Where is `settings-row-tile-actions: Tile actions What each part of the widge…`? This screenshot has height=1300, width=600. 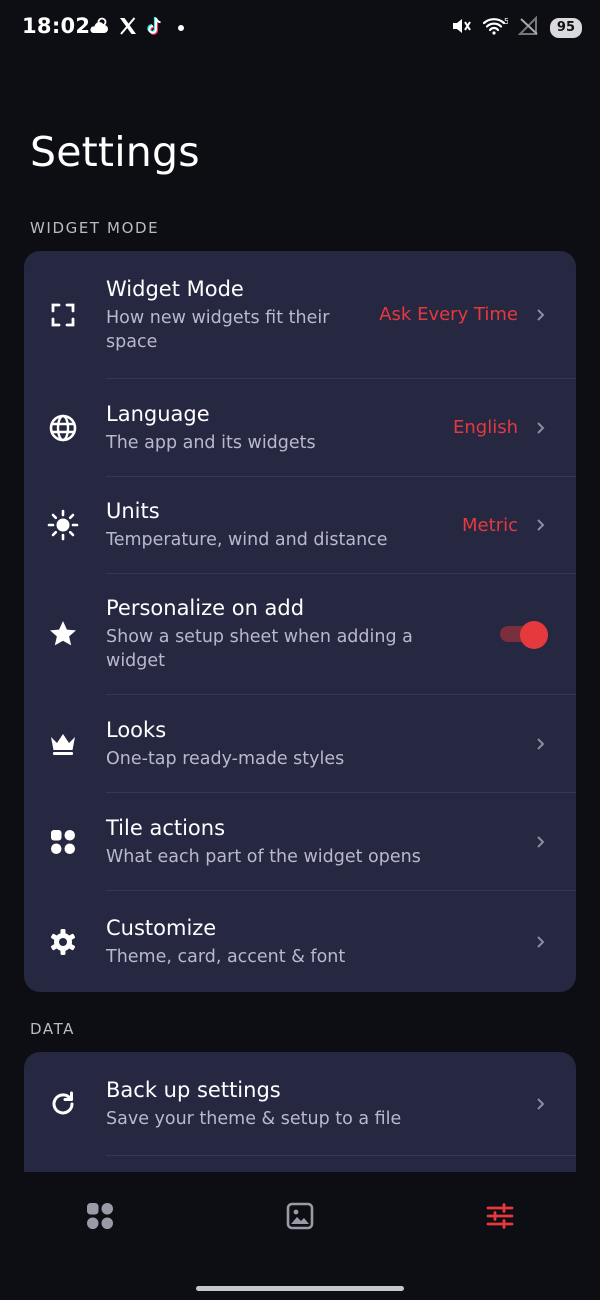 settings-row-tile-actions: Tile actions What each part of the widge… is located at coordinates (300, 841).